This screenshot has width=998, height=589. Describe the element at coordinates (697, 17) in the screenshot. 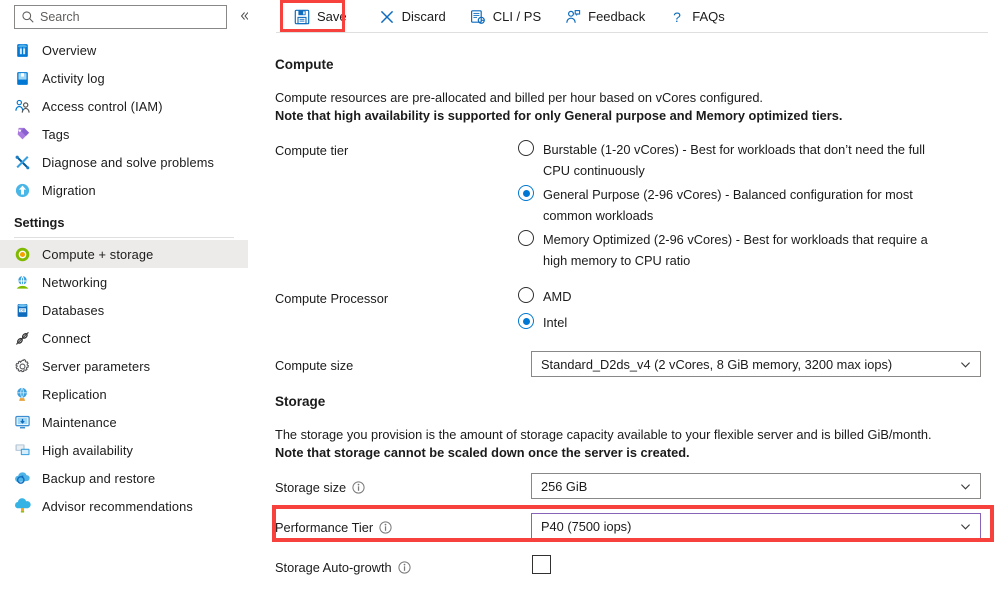

I see `faqs-button: ? FAQs` at that location.